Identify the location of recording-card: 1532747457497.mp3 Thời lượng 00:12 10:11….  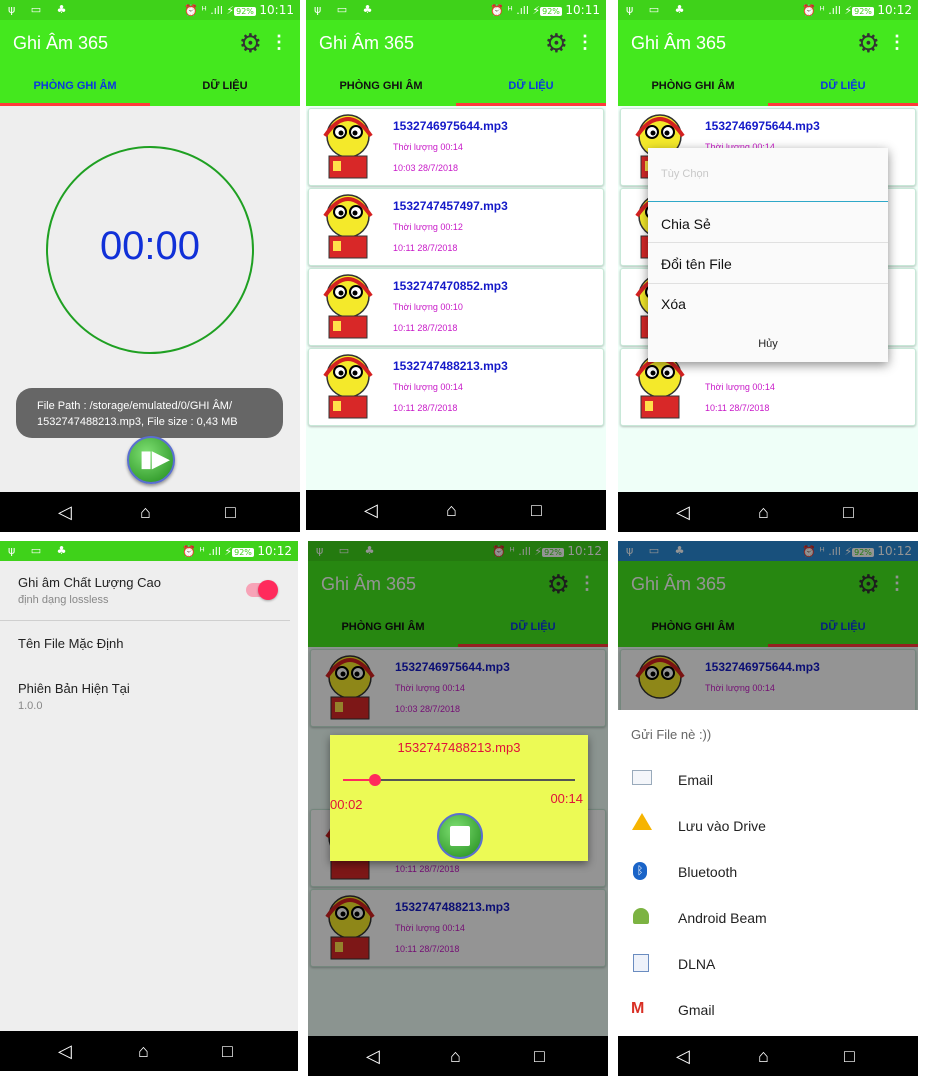
(456, 227).